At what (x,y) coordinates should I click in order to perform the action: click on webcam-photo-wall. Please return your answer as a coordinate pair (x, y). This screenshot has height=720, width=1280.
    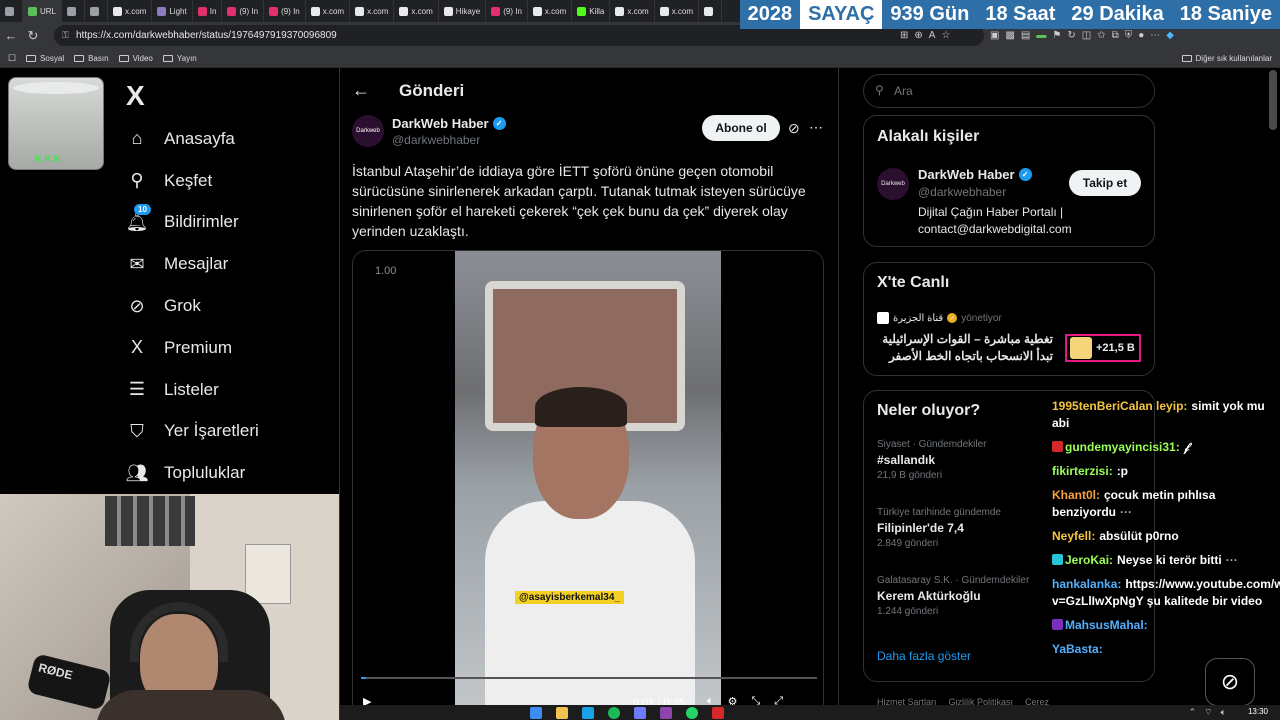
    Looking at the image, I should click on (150, 521).